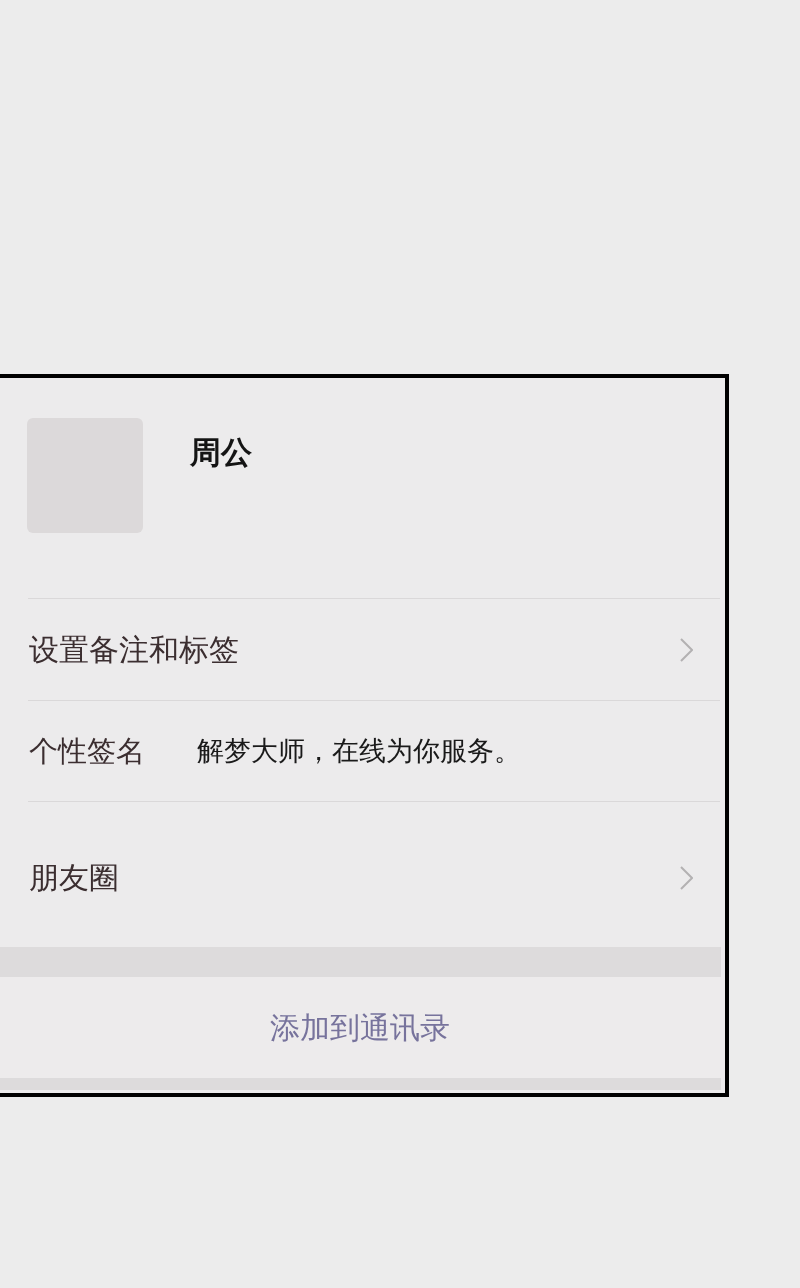  I want to click on contact-name: 周公, so click(221, 452).